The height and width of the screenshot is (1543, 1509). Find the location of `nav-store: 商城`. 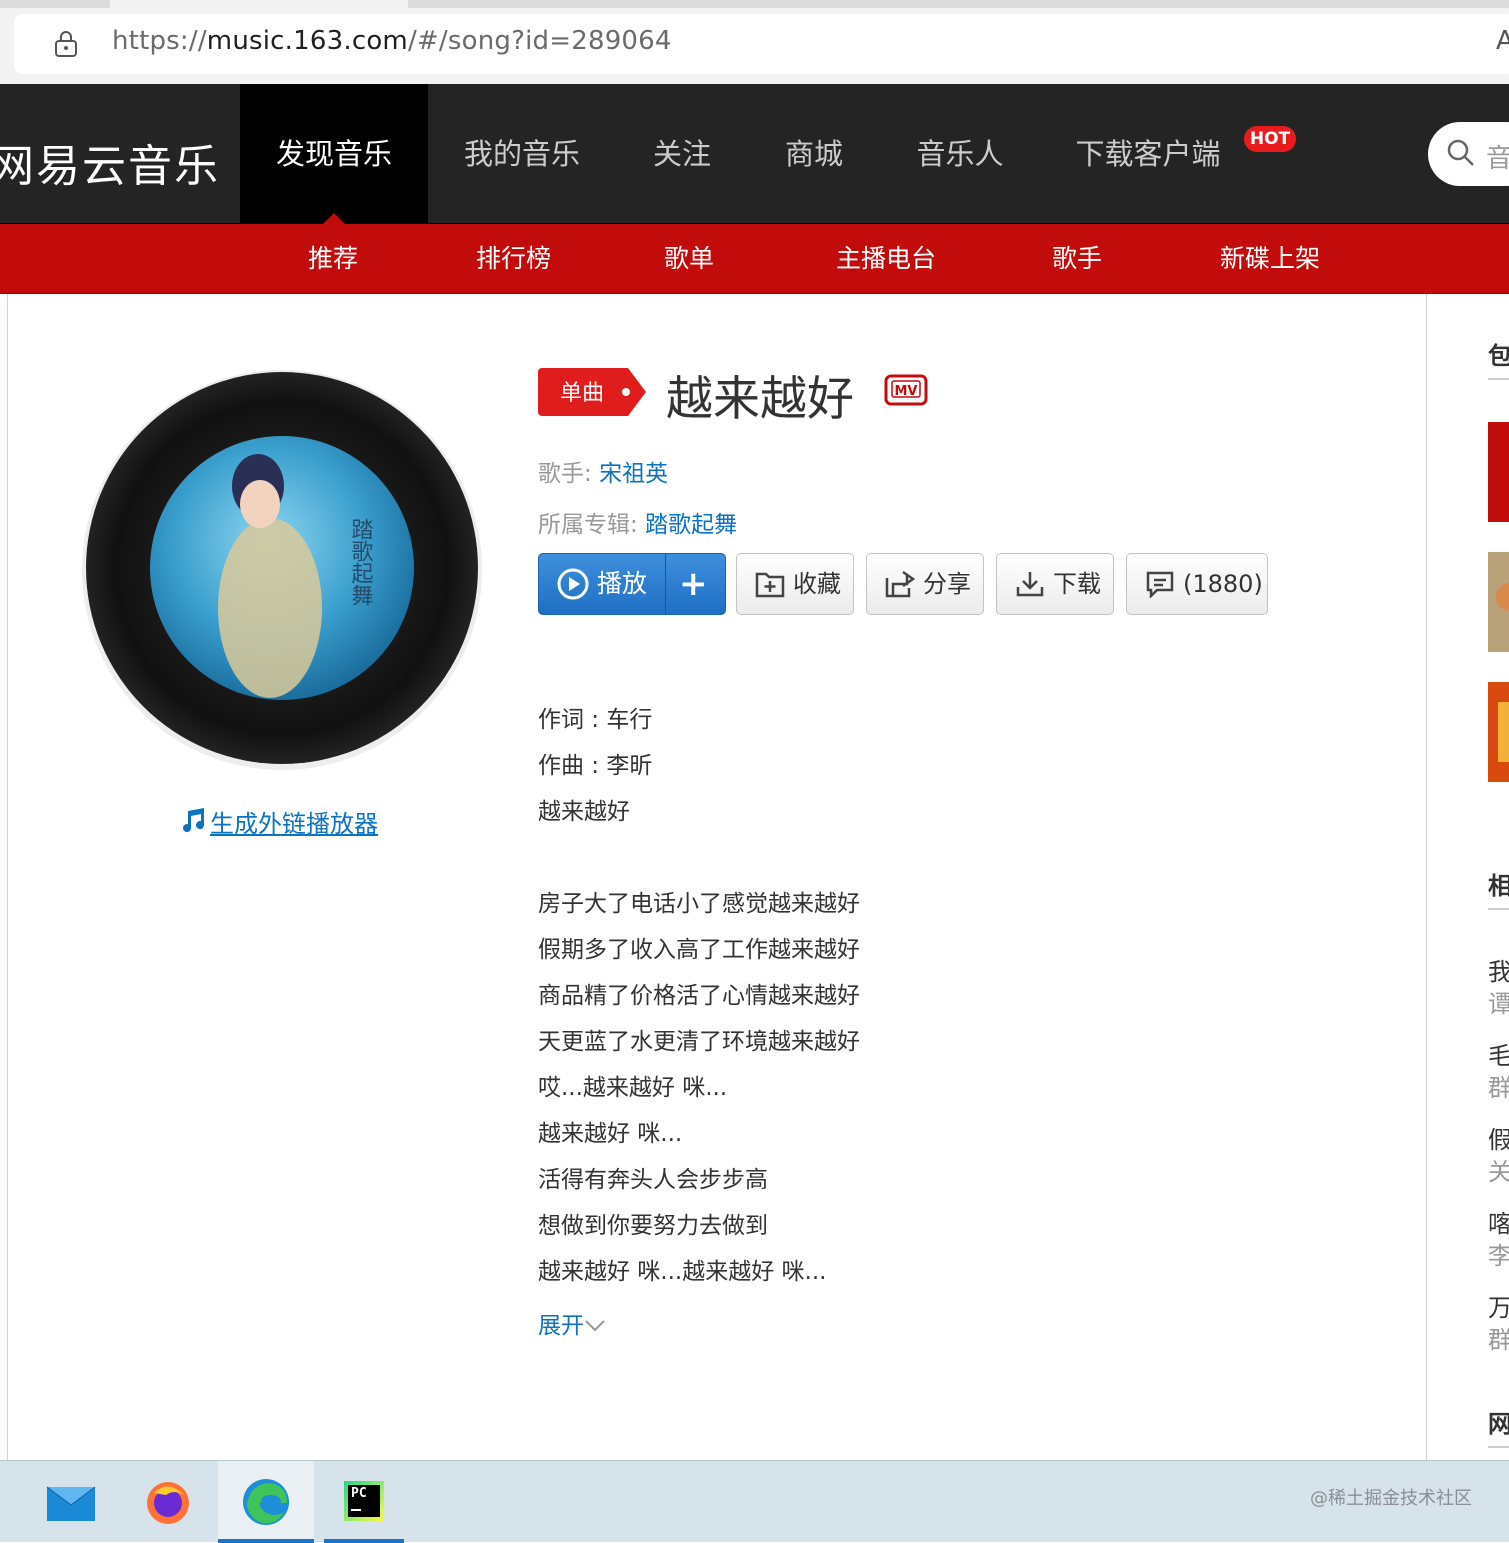

nav-store: 商城 is located at coordinates (814, 154).